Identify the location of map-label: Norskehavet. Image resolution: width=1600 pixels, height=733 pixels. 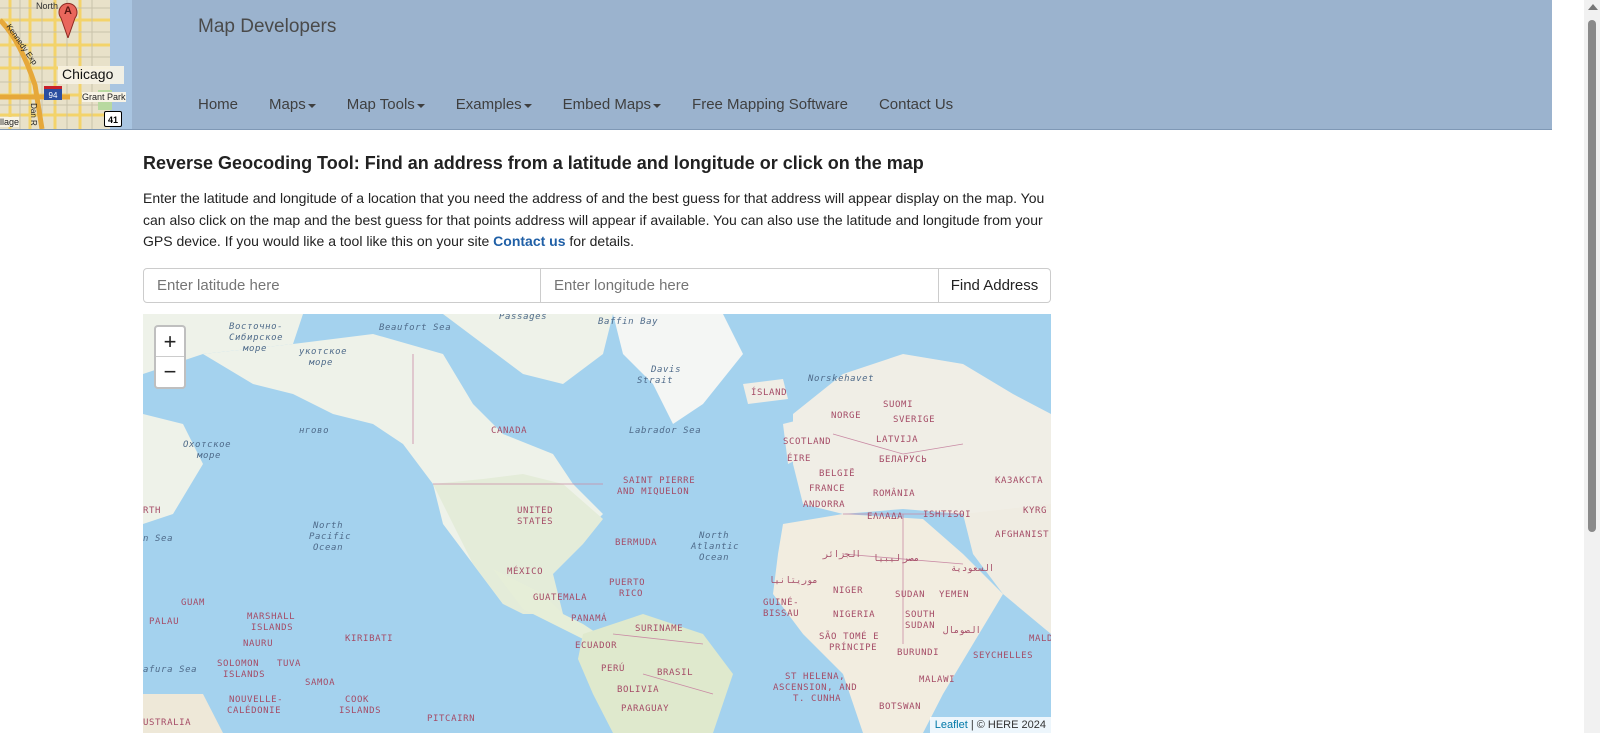
(841, 379).